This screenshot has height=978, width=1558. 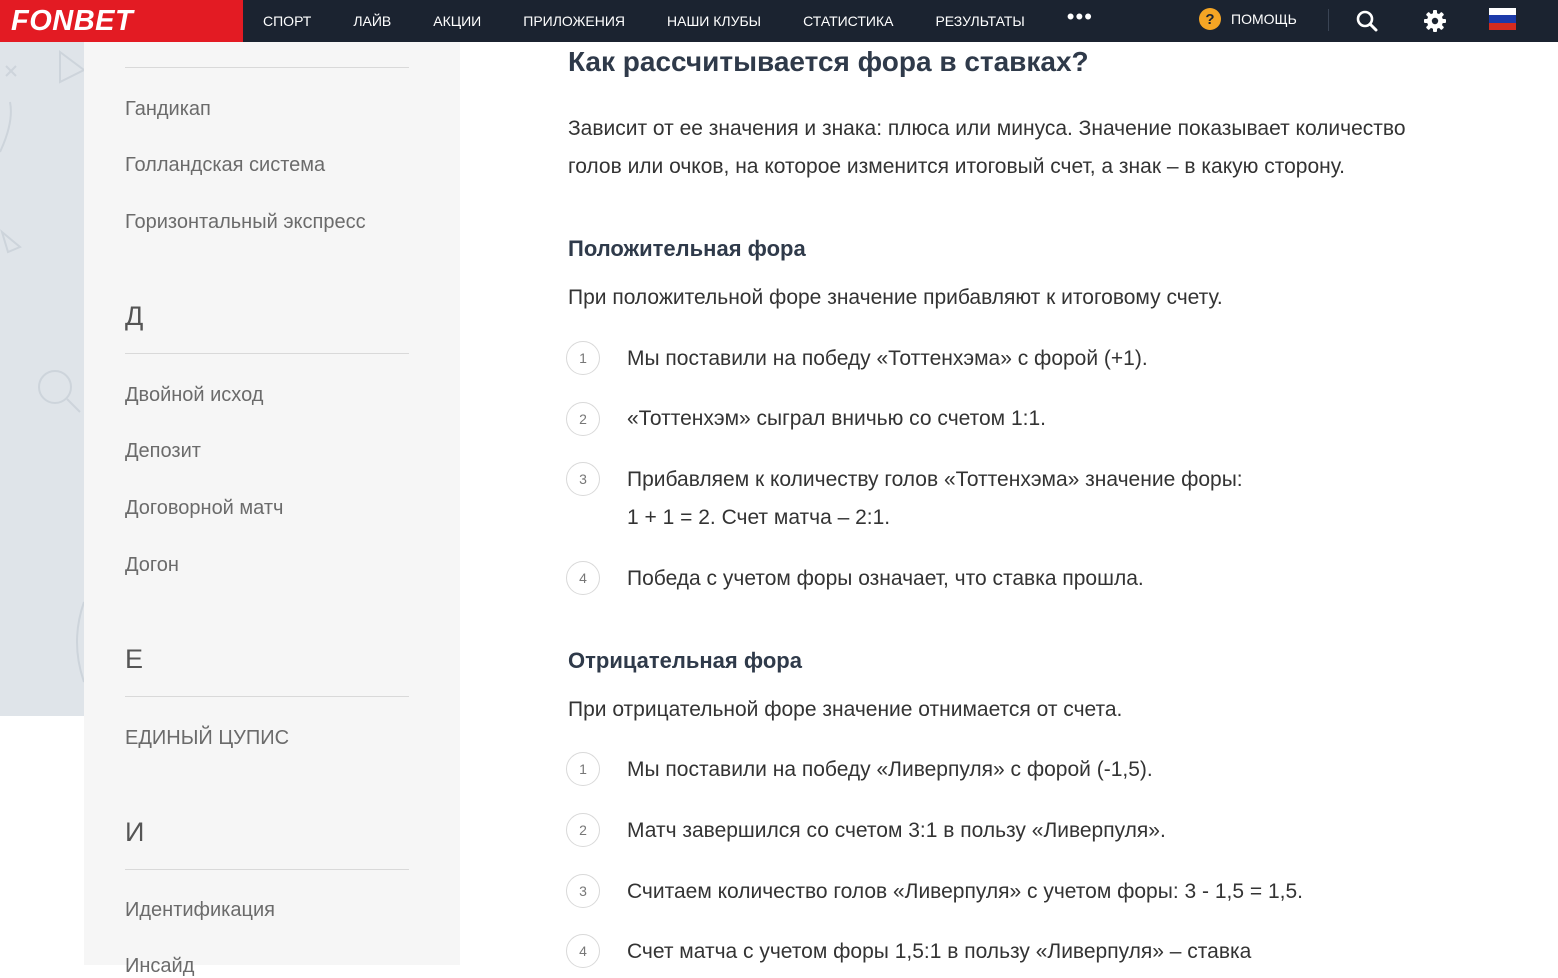 What do you see at coordinates (1502, 19) in the screenshot?
I see `flag-russia-icon` at bounding box center [1502, 19].